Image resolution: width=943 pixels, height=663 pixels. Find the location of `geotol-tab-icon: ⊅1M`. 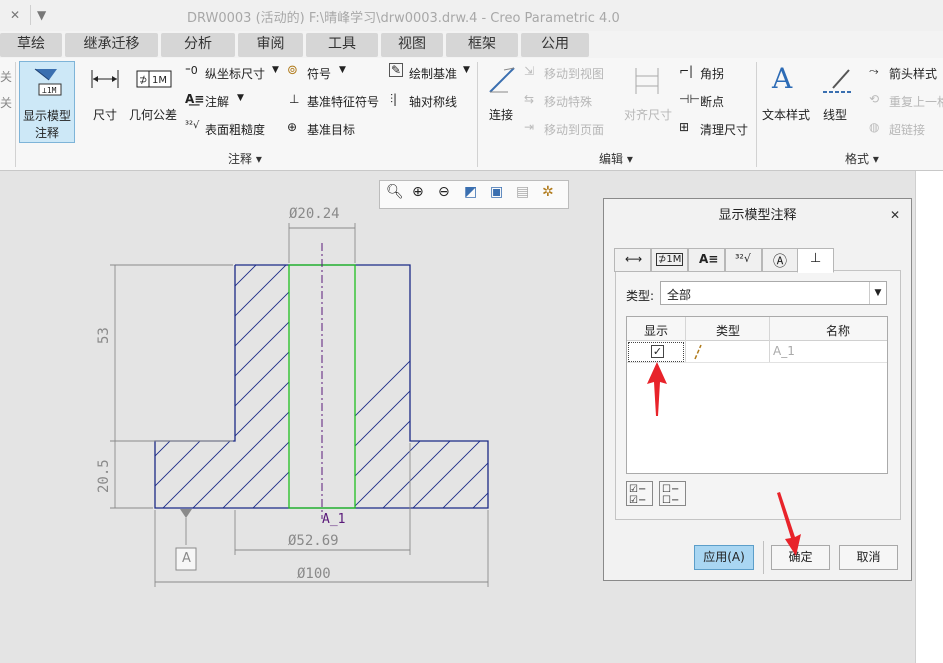

geotol-tab-icon: ⊅1M is located at coordinates (670, 259).